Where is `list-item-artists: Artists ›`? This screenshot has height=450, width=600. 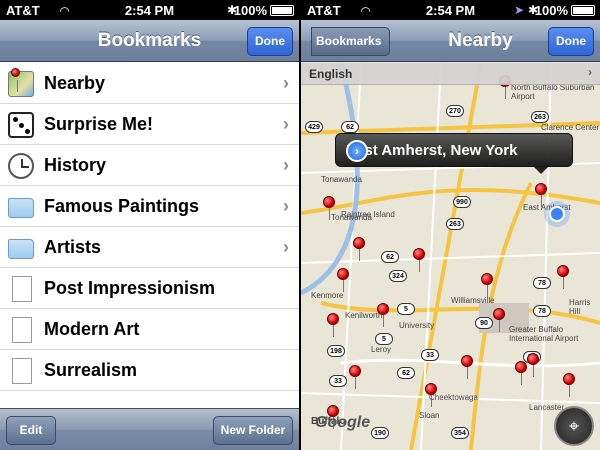
list-item-artists: Artists › is located at coordinates (149, 247).